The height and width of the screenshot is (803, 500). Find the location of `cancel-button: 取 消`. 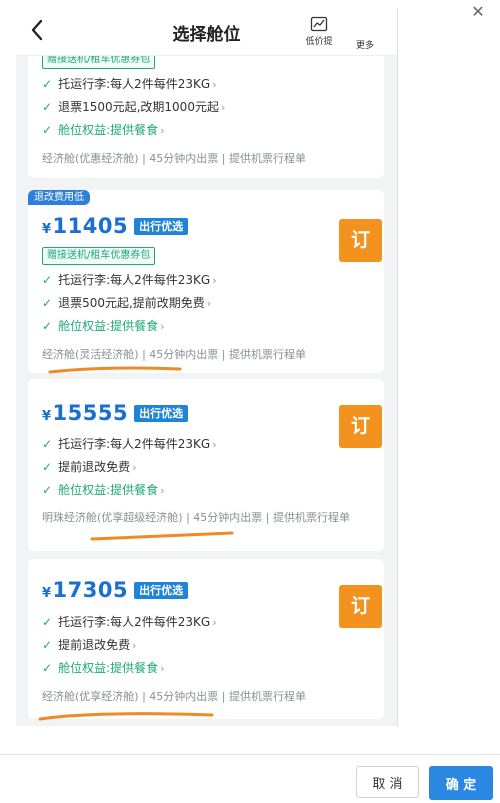

cancel-button: 取 消 is located at coordinates (387, 782).